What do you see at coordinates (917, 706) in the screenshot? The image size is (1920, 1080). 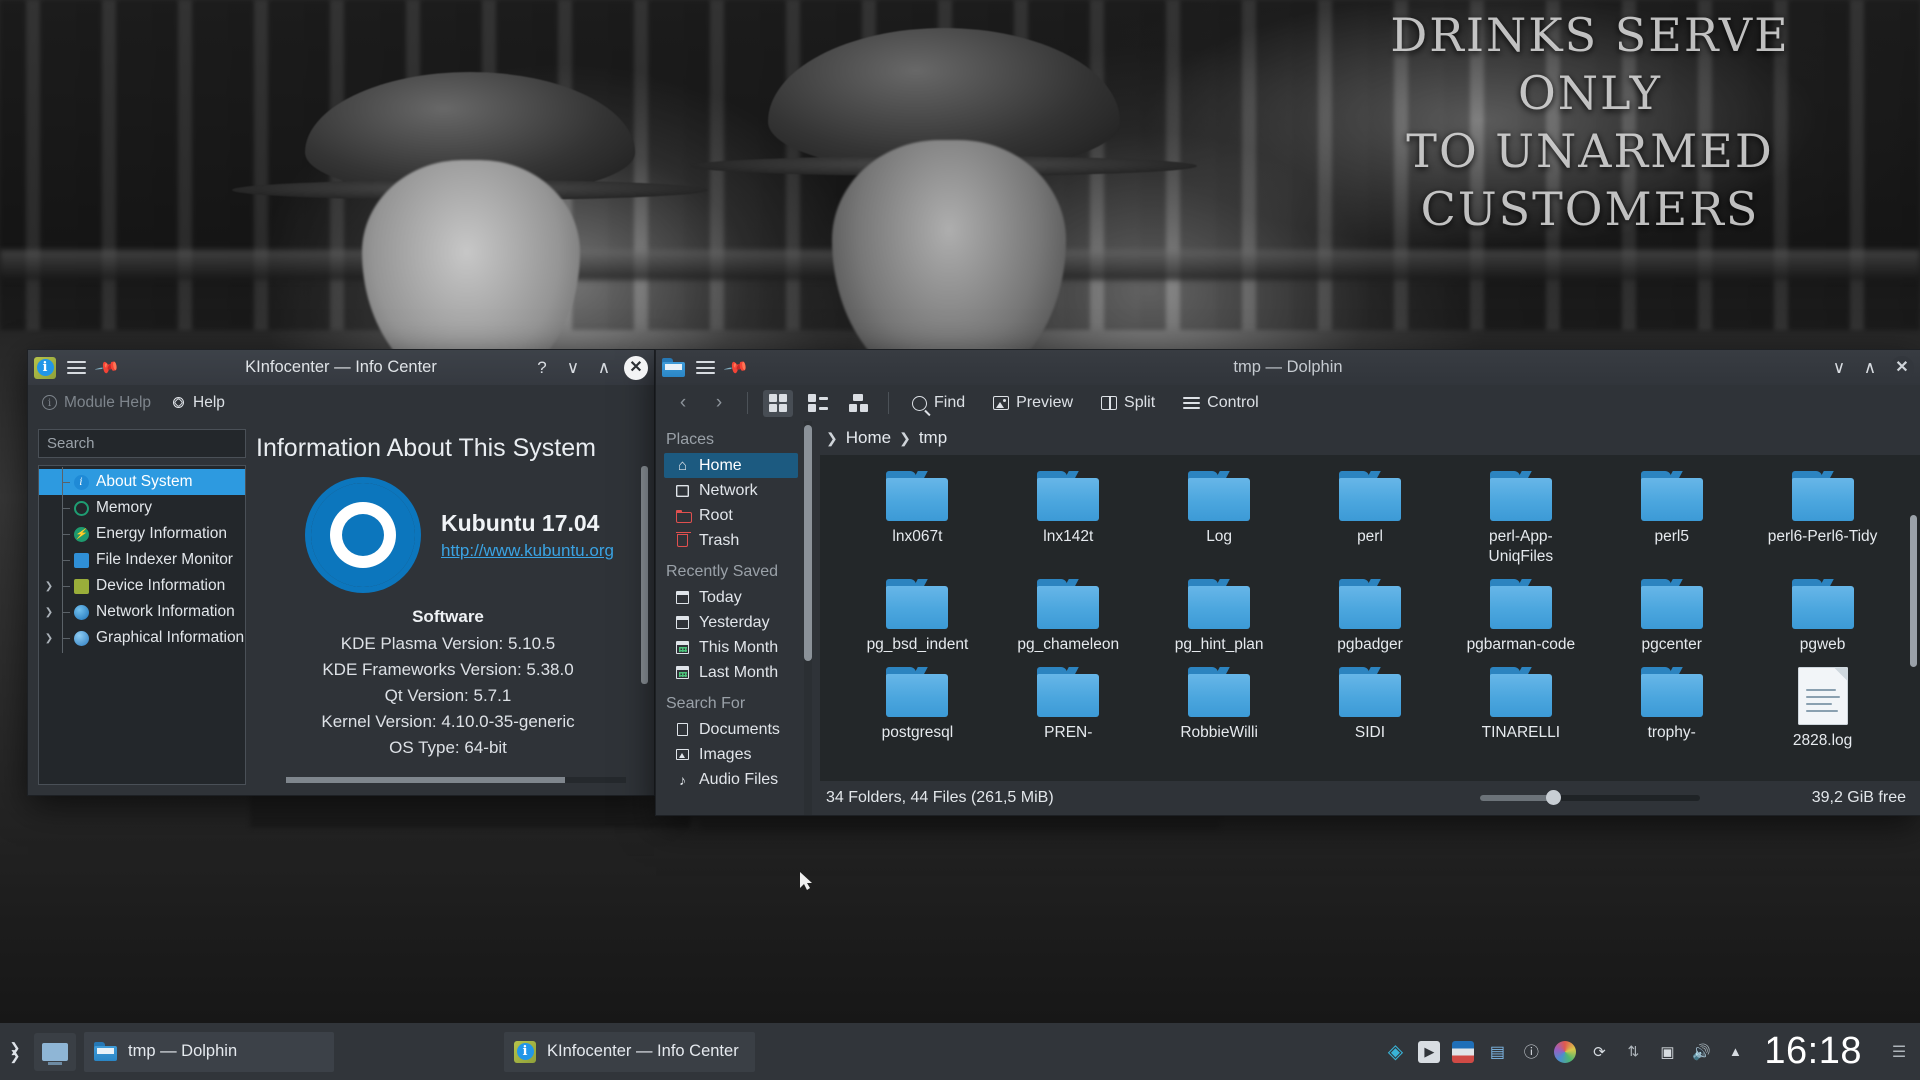 I see `file-item: postgresql` at bounding box center [917, 706].